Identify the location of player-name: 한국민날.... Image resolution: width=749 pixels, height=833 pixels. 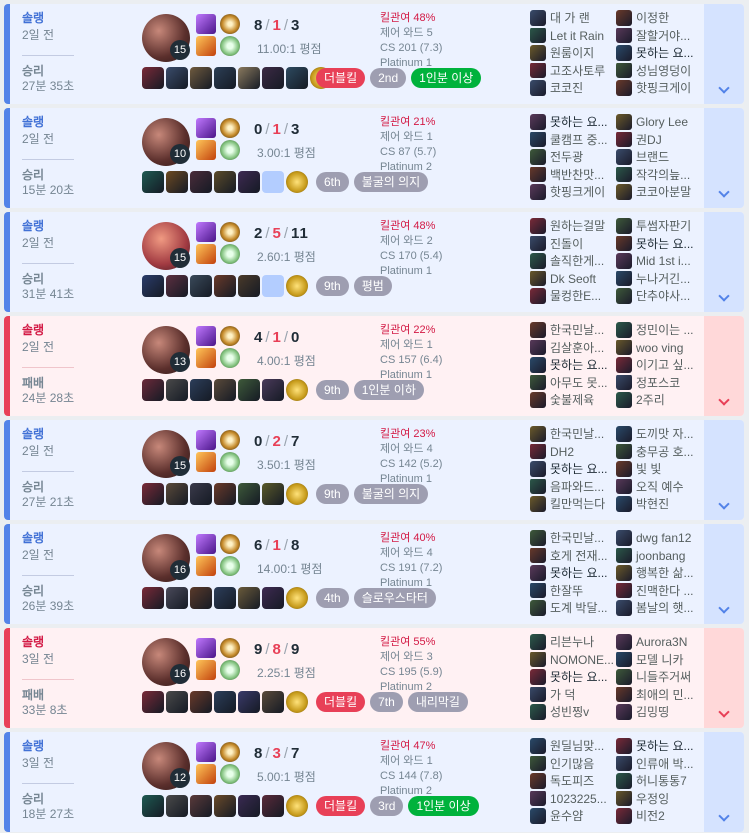
(577, 330).